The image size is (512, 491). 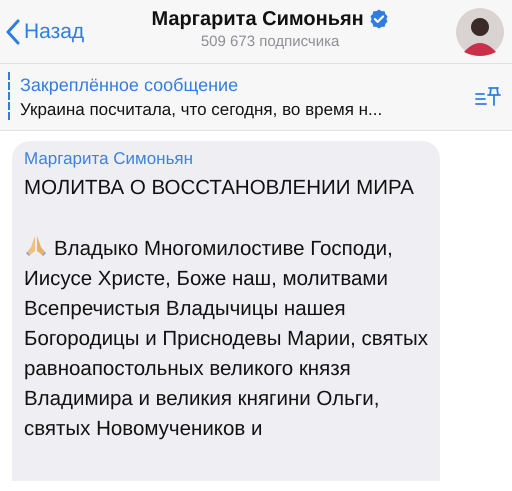 What do you see at coordinates (130, 85) in the screenshot?
I see `pinned-label: Закреплённое сообщение` at bounding box center [130, 85].